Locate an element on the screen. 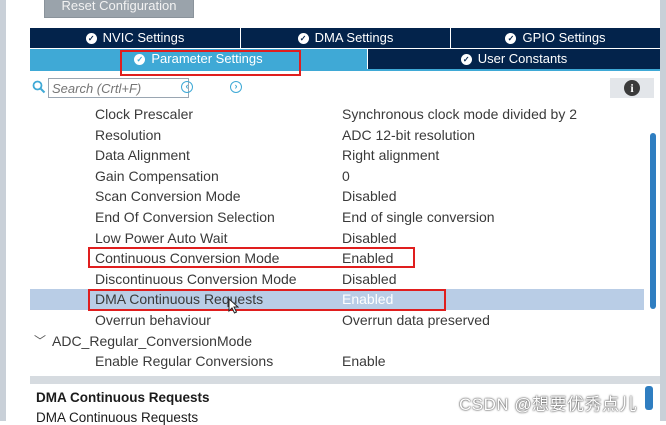  toolbar: Reset Configuration is located at coordinates (333, 13).